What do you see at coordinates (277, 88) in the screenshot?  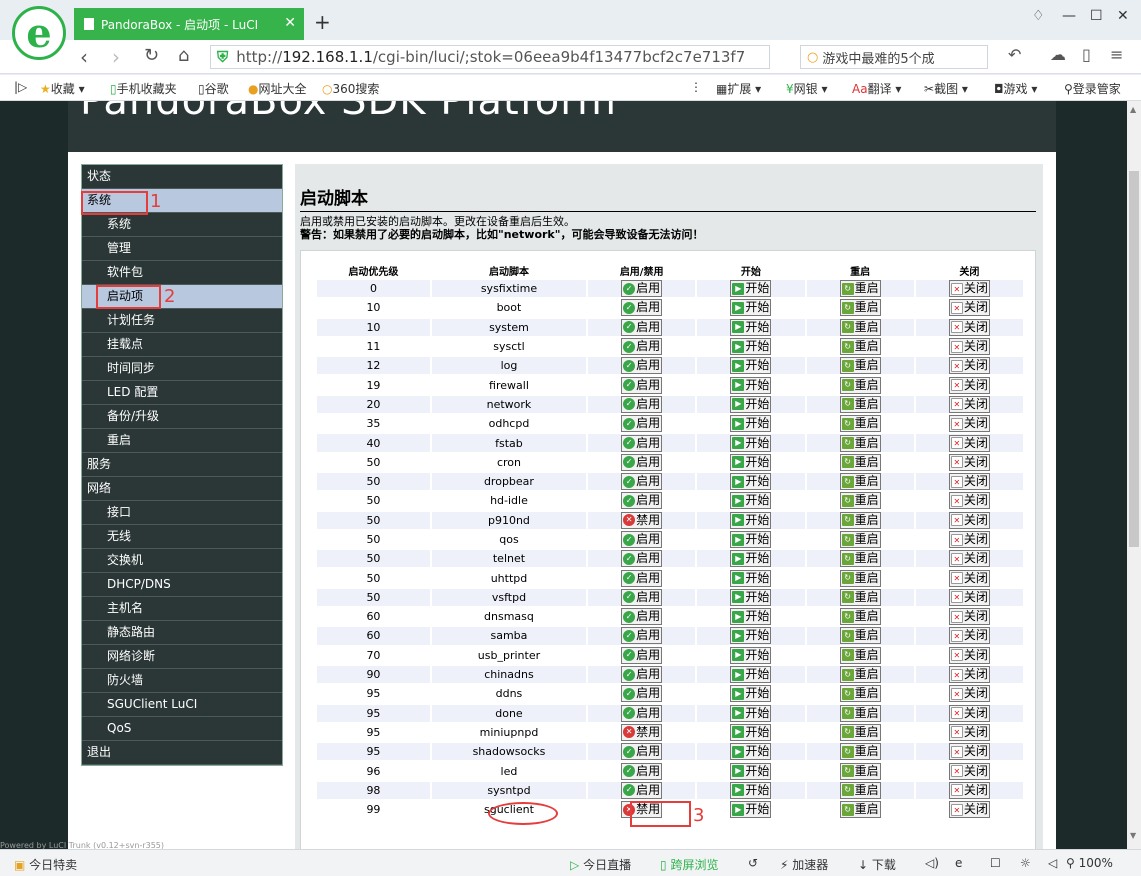 I see `bookmark-sites: ●网址大全` at bounding box center [277, 88].